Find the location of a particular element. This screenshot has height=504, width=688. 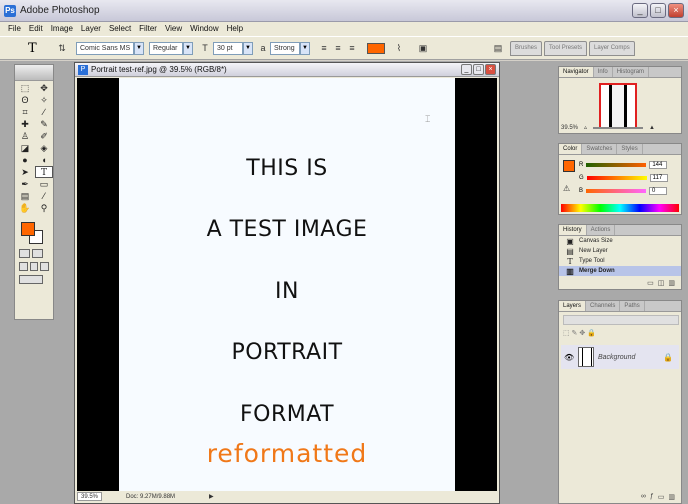

magic-wand-icon: ✧ is located at coordinates (44, 100).